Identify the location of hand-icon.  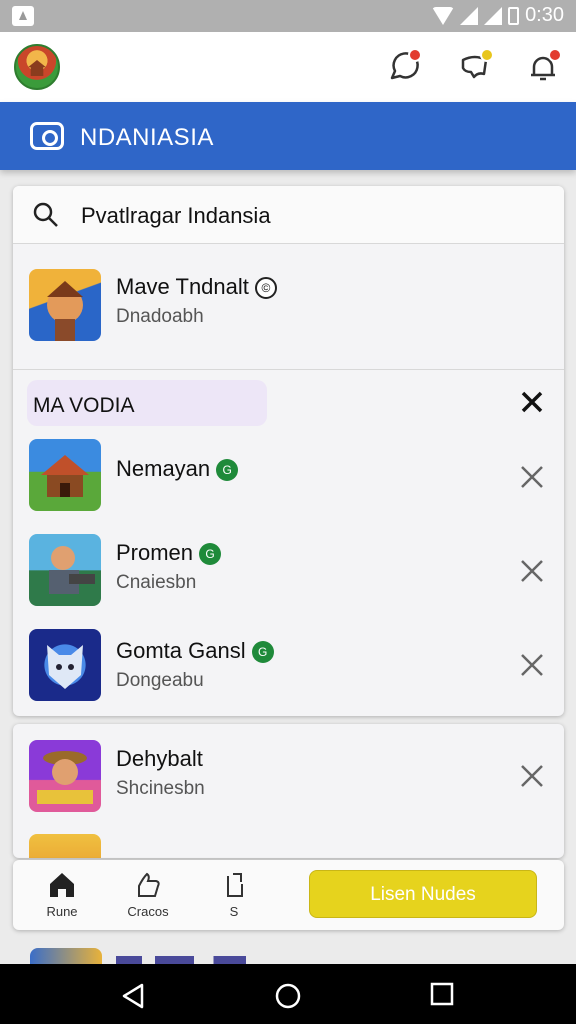
(149, 884).